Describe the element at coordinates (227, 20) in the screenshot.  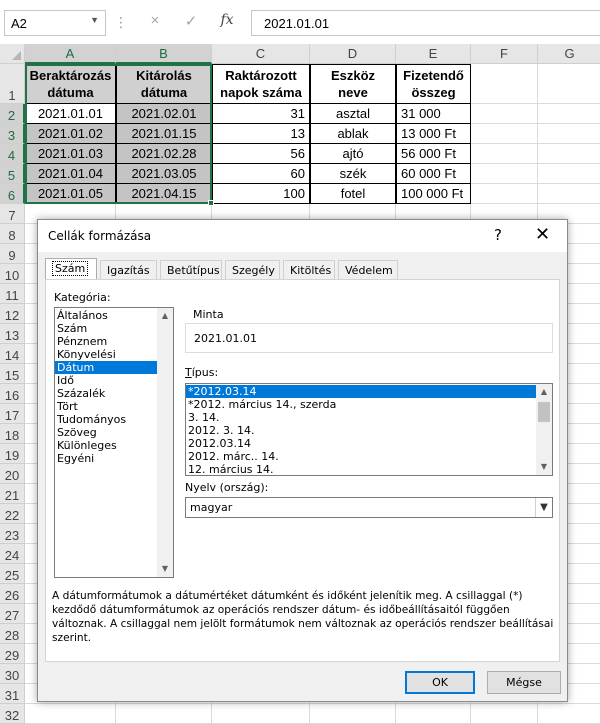
I see `insert-function-icon: fx` at that location.